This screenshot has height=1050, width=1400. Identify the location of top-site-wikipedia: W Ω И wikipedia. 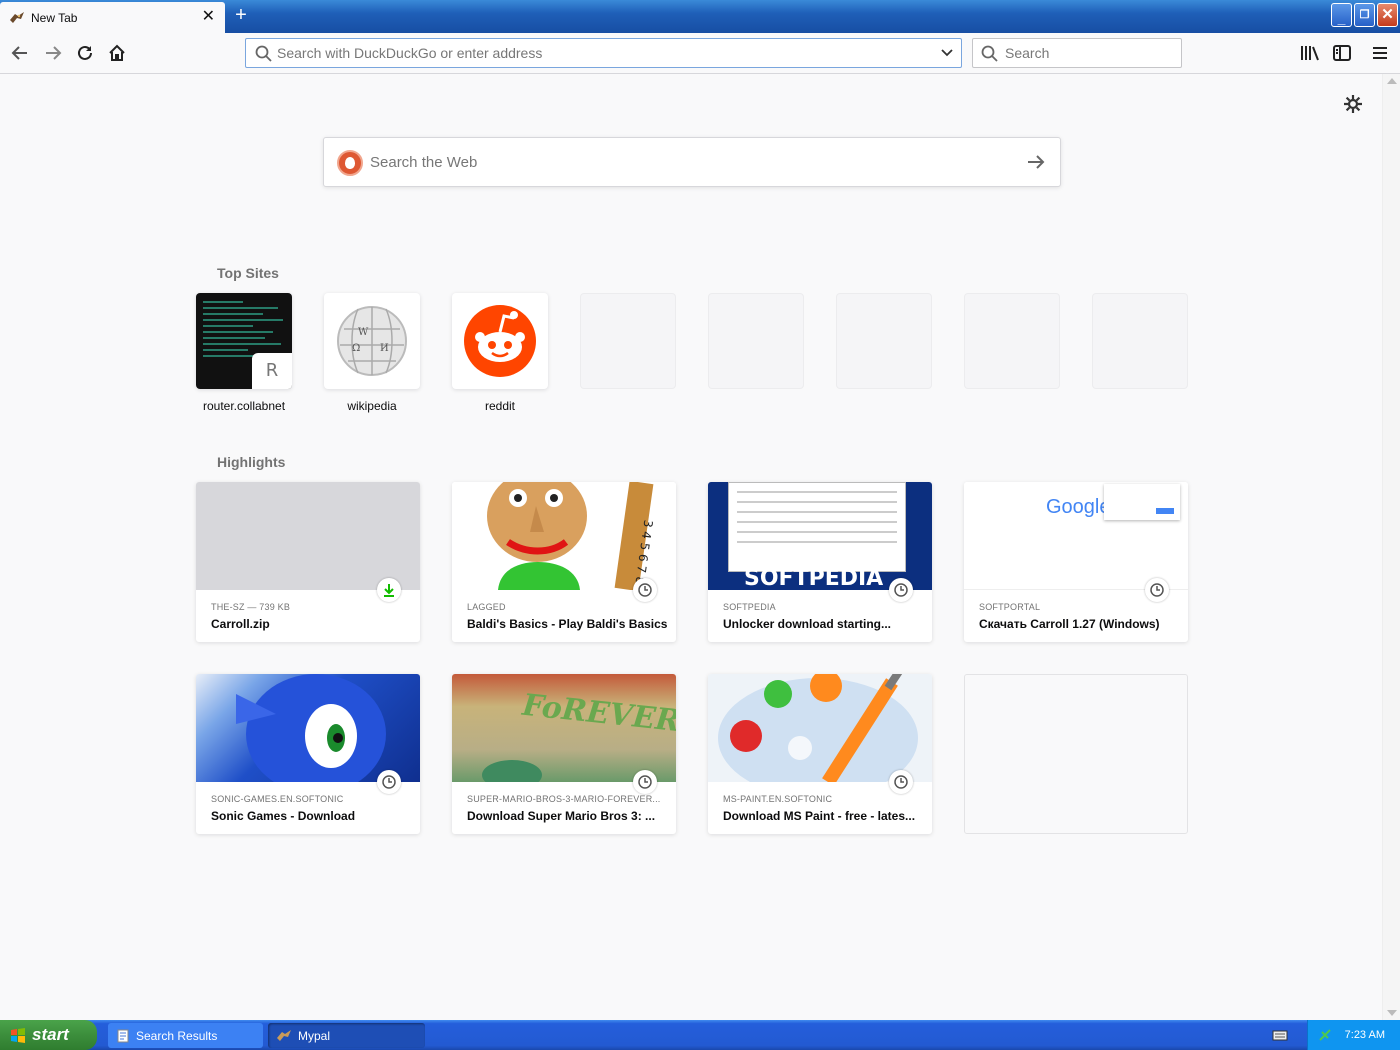
(372, 353).